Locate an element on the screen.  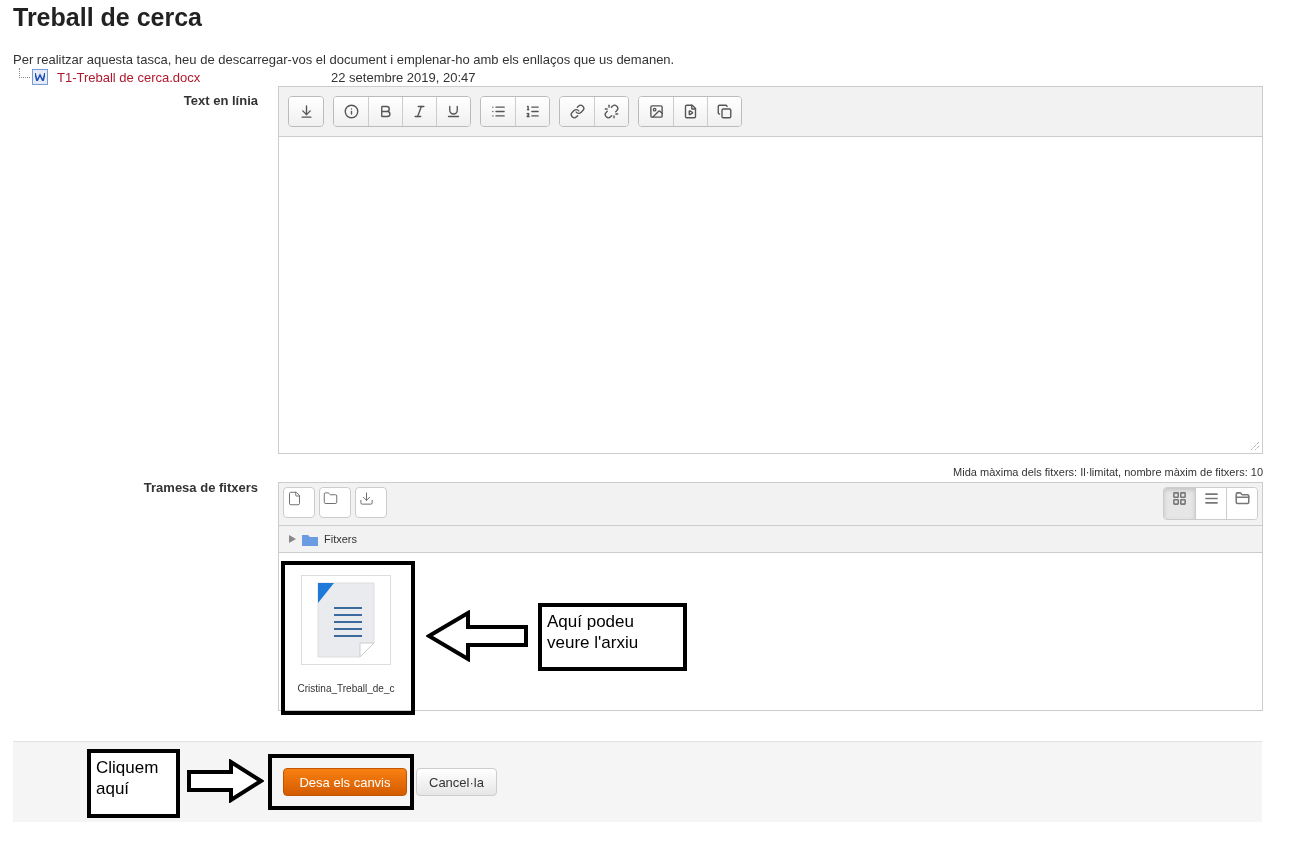
grid-view-button is located at coordinates (1179, 503).